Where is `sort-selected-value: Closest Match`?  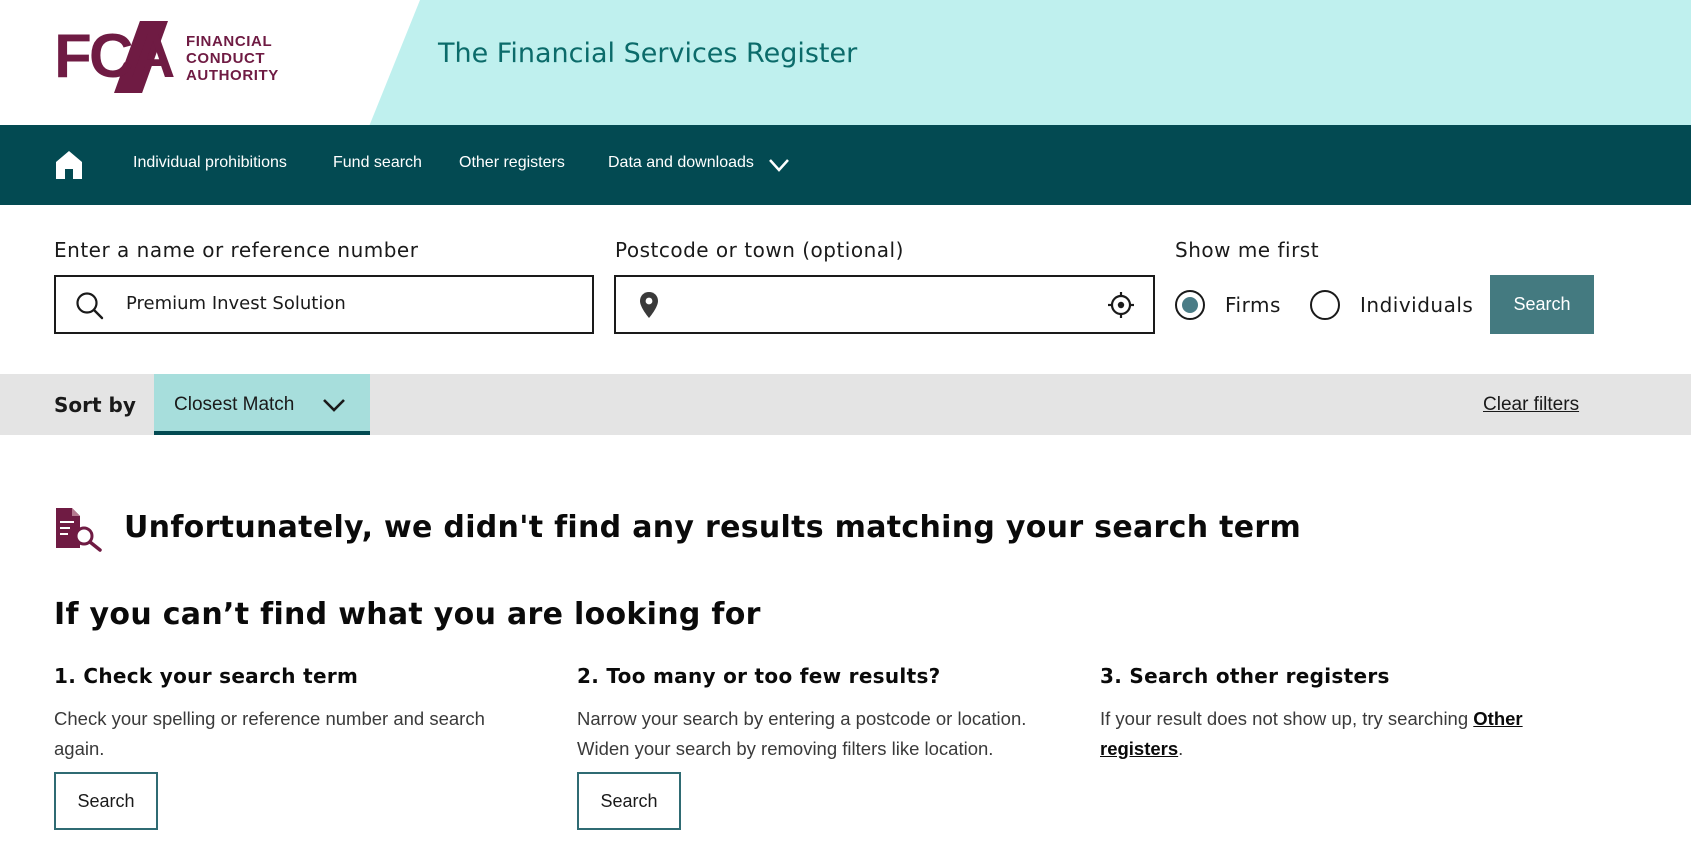
sort-selected-value: Closest Match is located at coordinates (234, 404).